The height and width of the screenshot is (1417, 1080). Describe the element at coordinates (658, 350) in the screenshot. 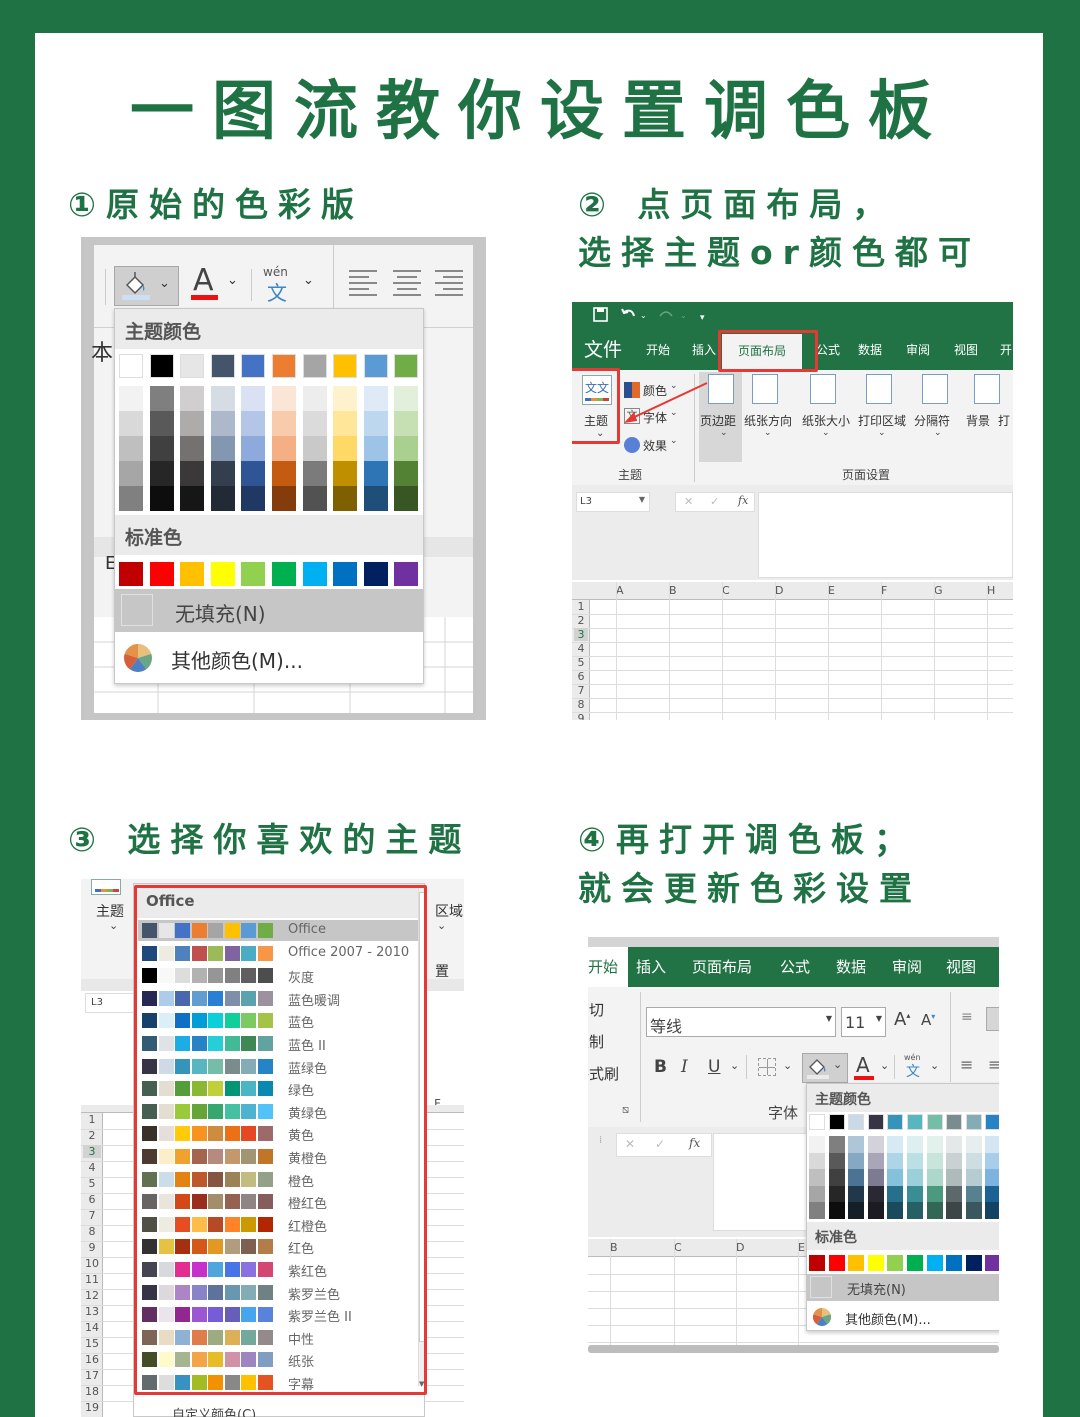

I see `tab-1: 开始` at that location.